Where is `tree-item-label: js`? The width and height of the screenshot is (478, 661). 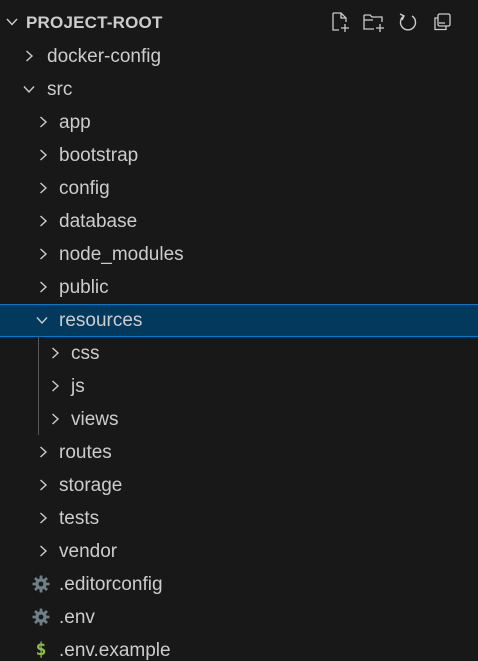 tree-item-label: js is located at coordinates (78, 386).